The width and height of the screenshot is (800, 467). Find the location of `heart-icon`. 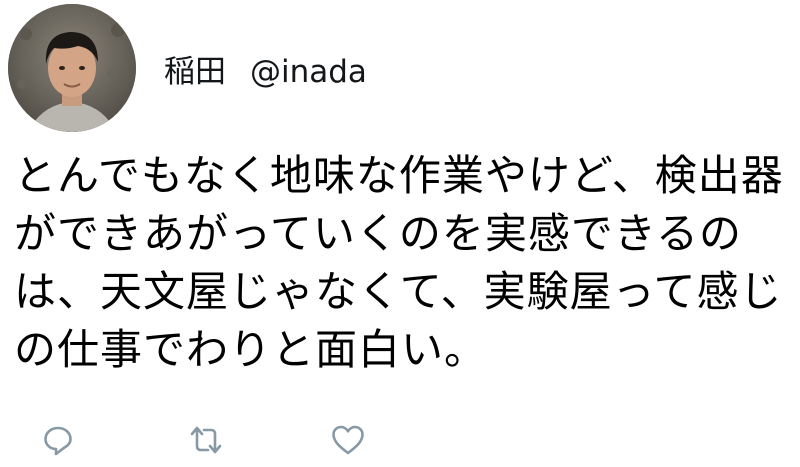

heart-icon is located at coordinates (348, 440).